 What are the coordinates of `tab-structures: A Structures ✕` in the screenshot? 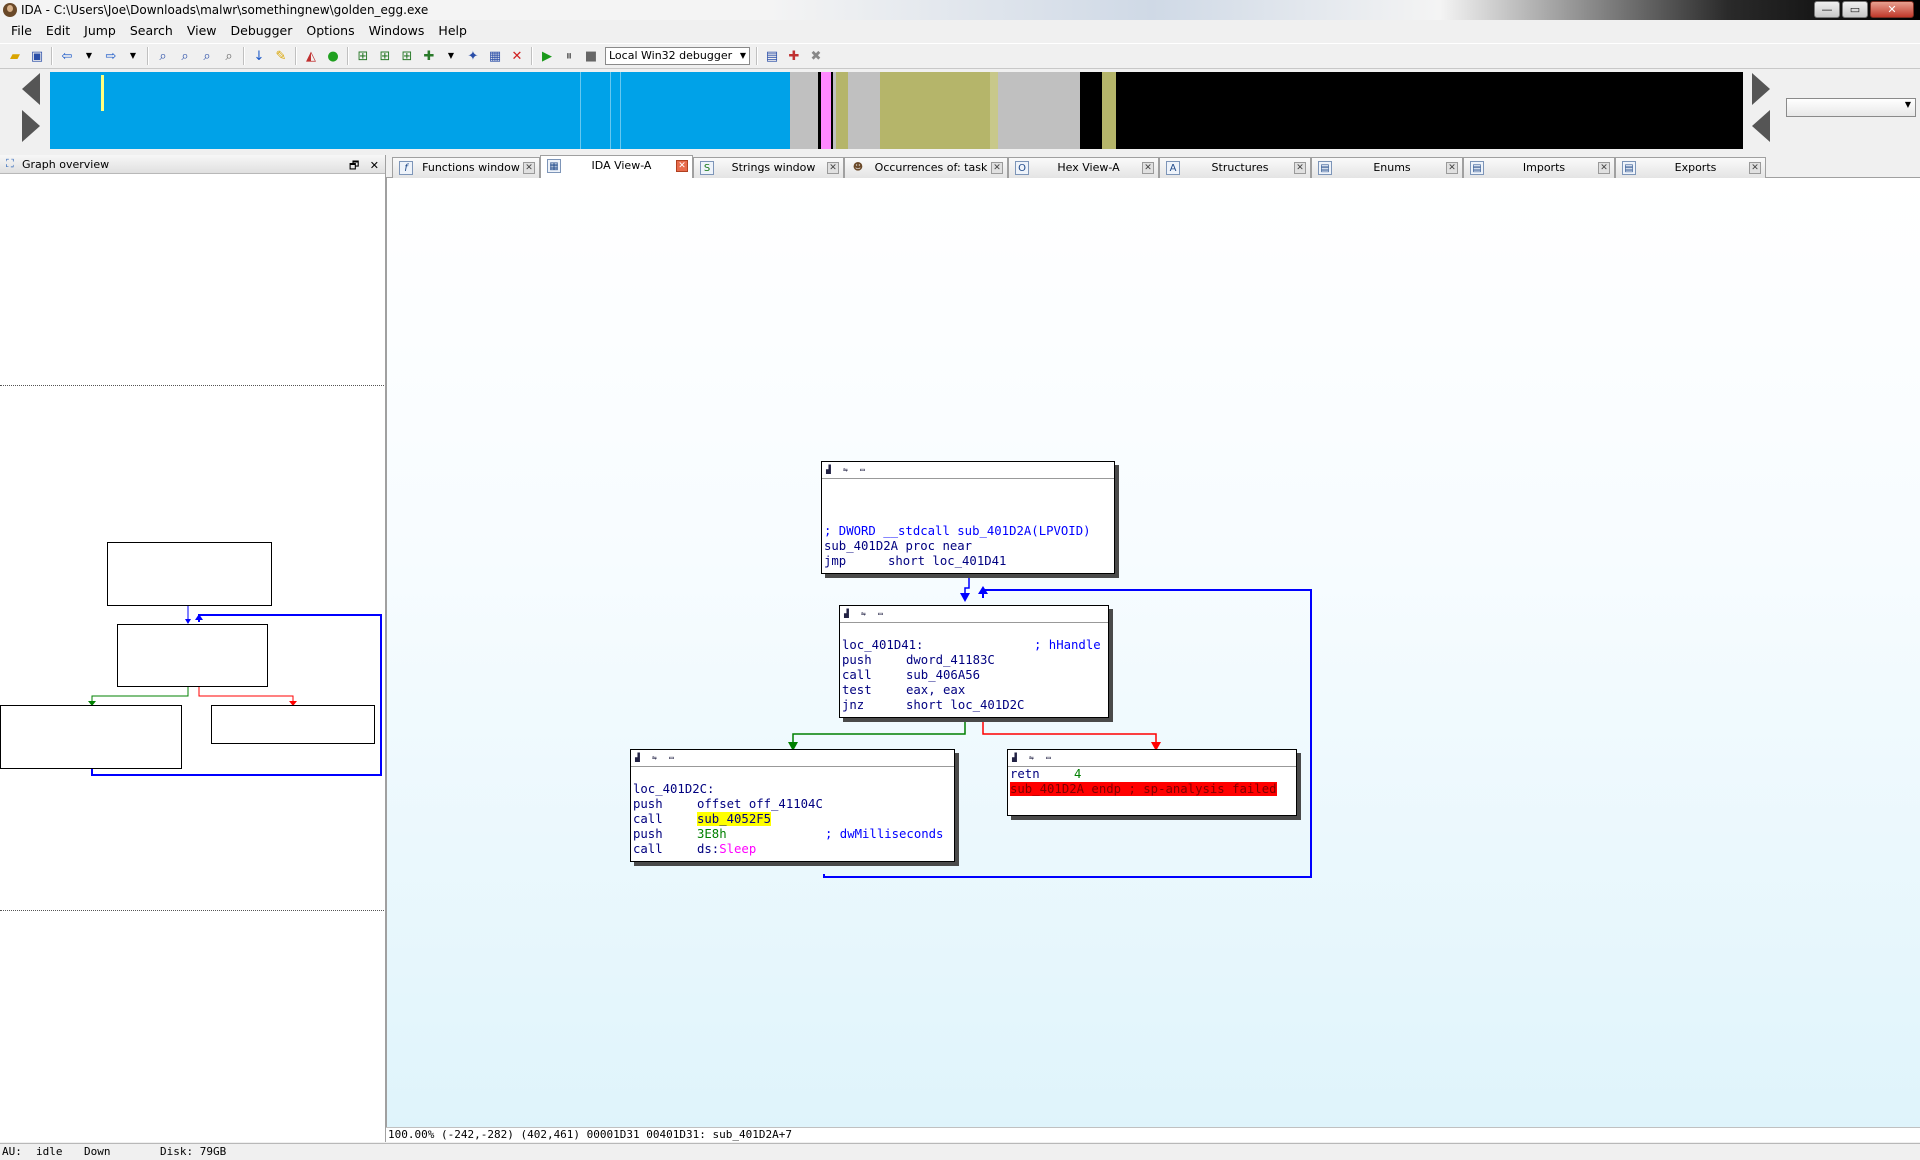 It's located at (1235, 167).